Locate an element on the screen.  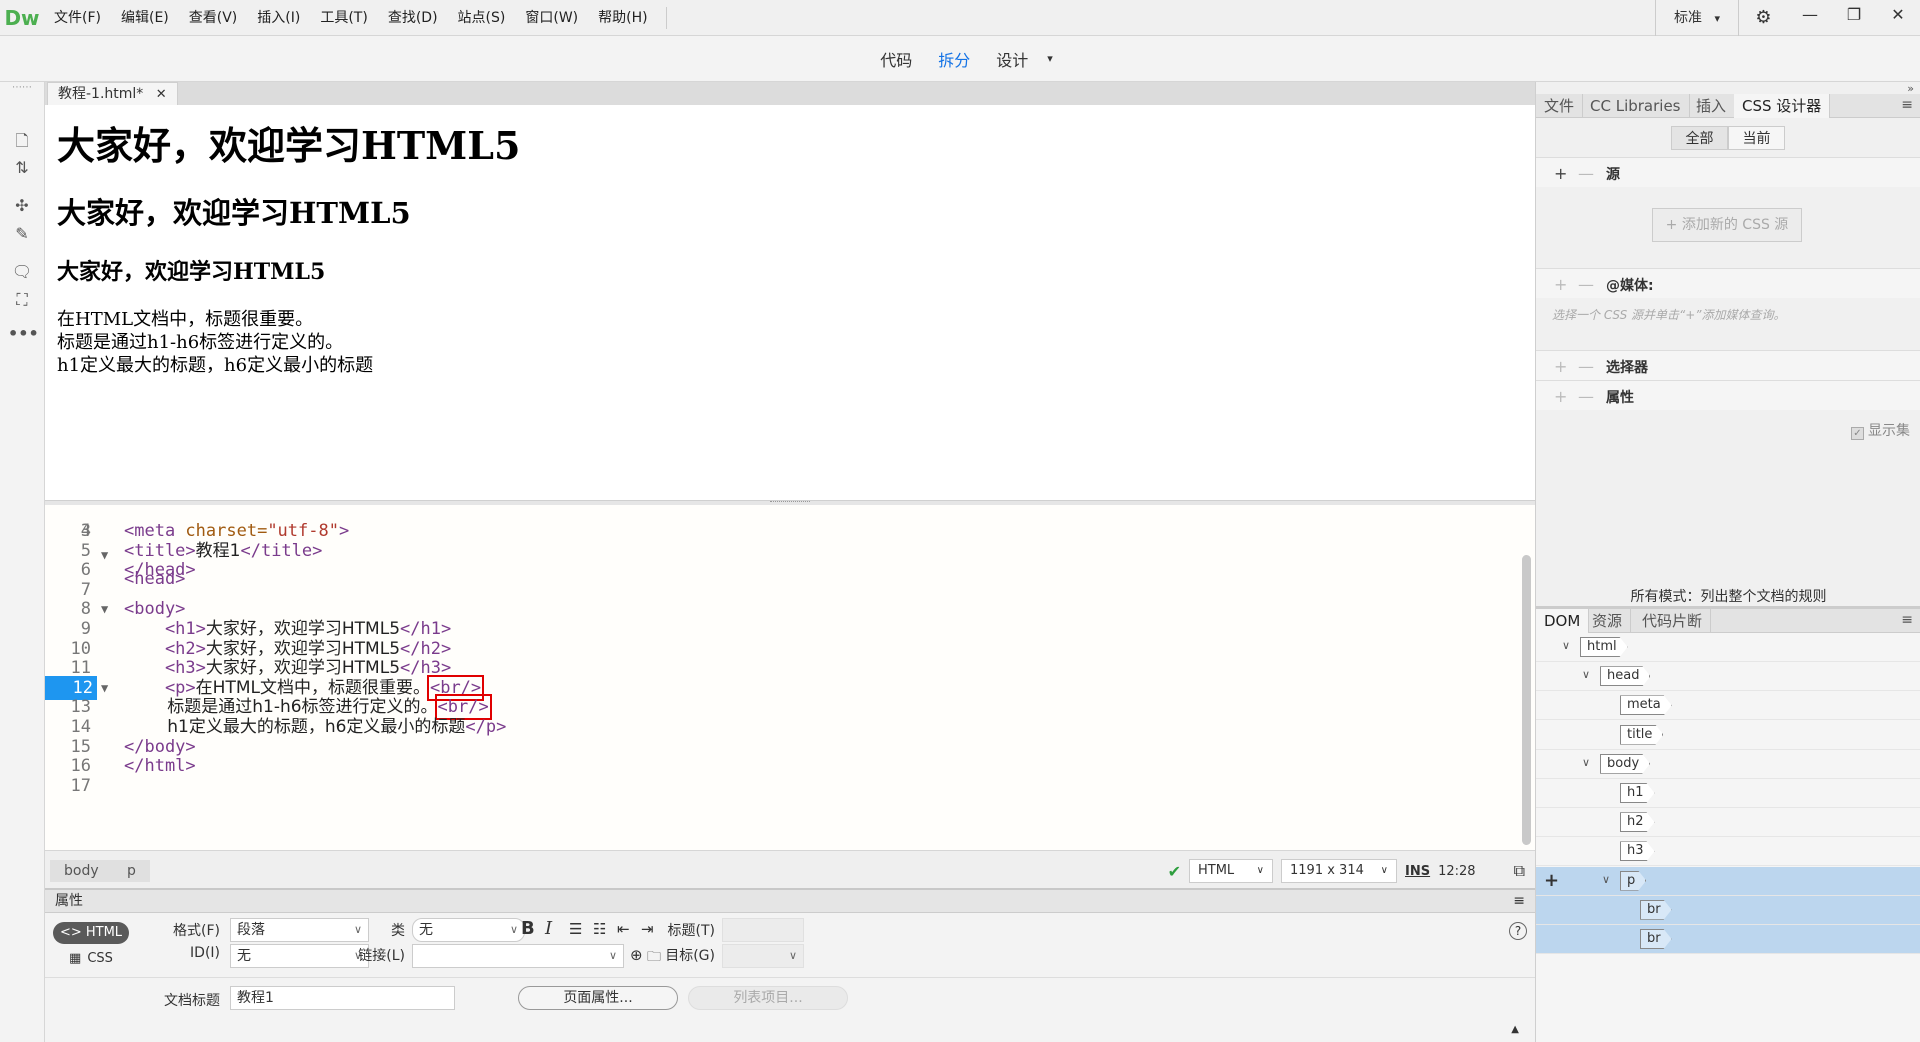
dom-node: meta is located at coordinates (1646, 705).